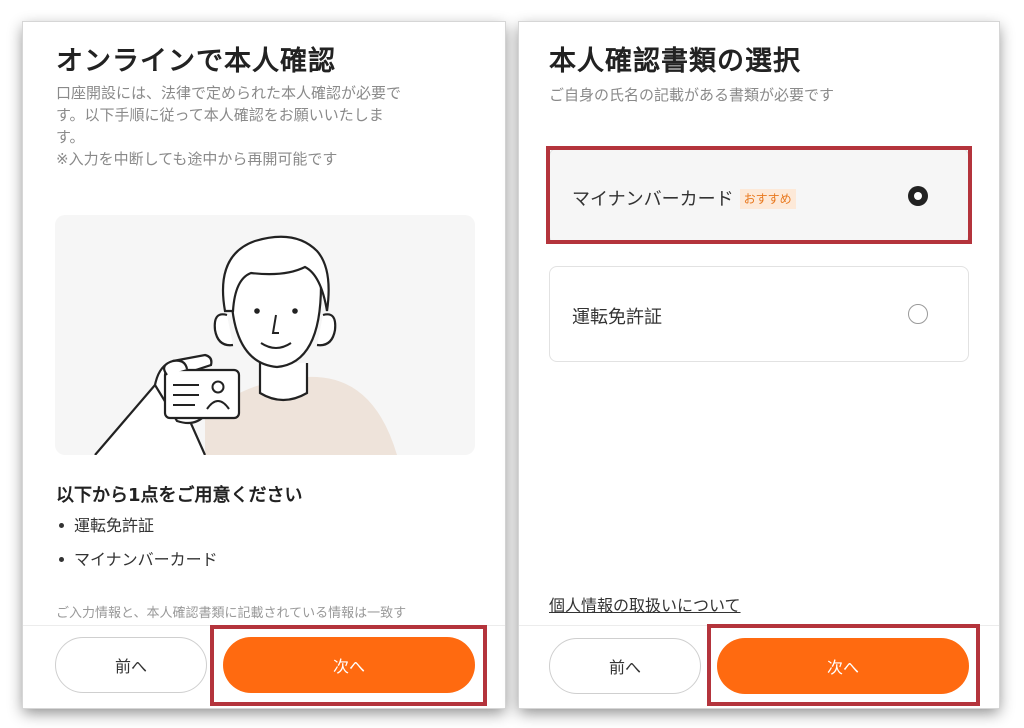  I want to click on option-name: マイナンバーカード, so click(653, 199).